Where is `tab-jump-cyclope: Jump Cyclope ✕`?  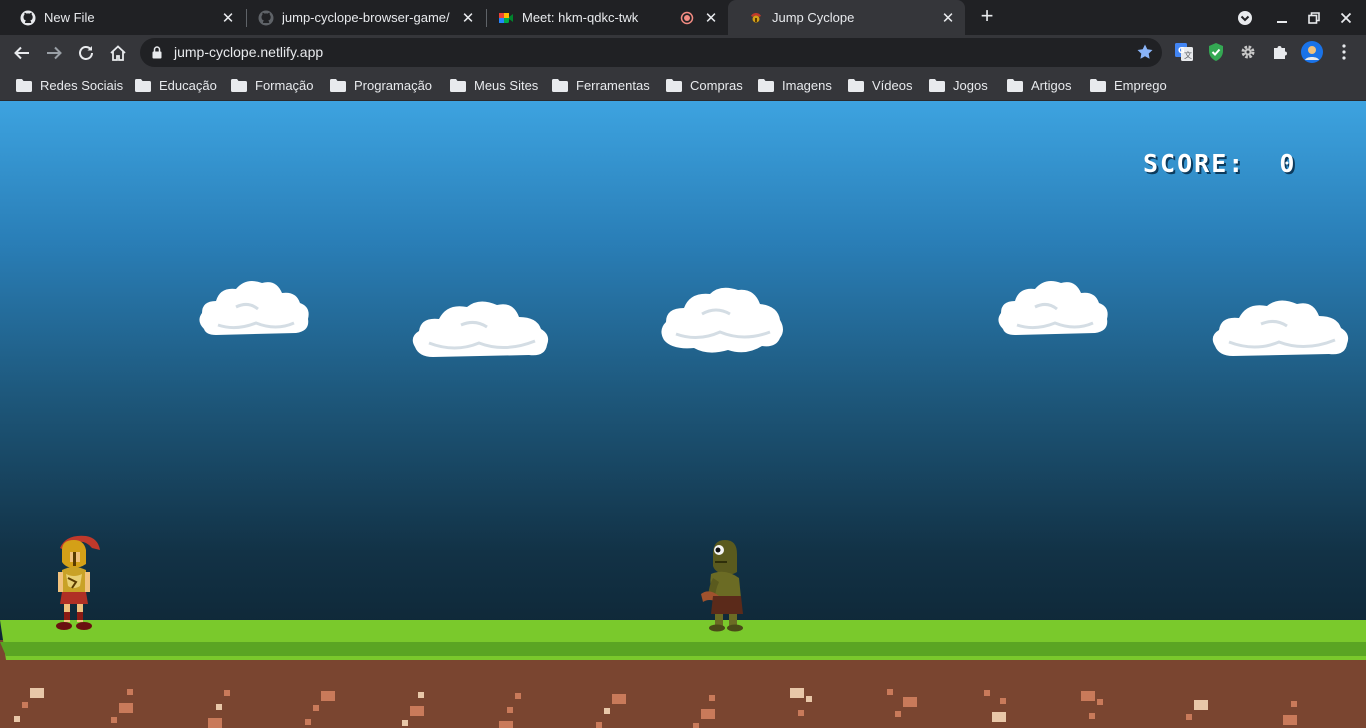 tab-jump-cyclope: Jump Cyclope ✕ is located at coordinates (846, 17).